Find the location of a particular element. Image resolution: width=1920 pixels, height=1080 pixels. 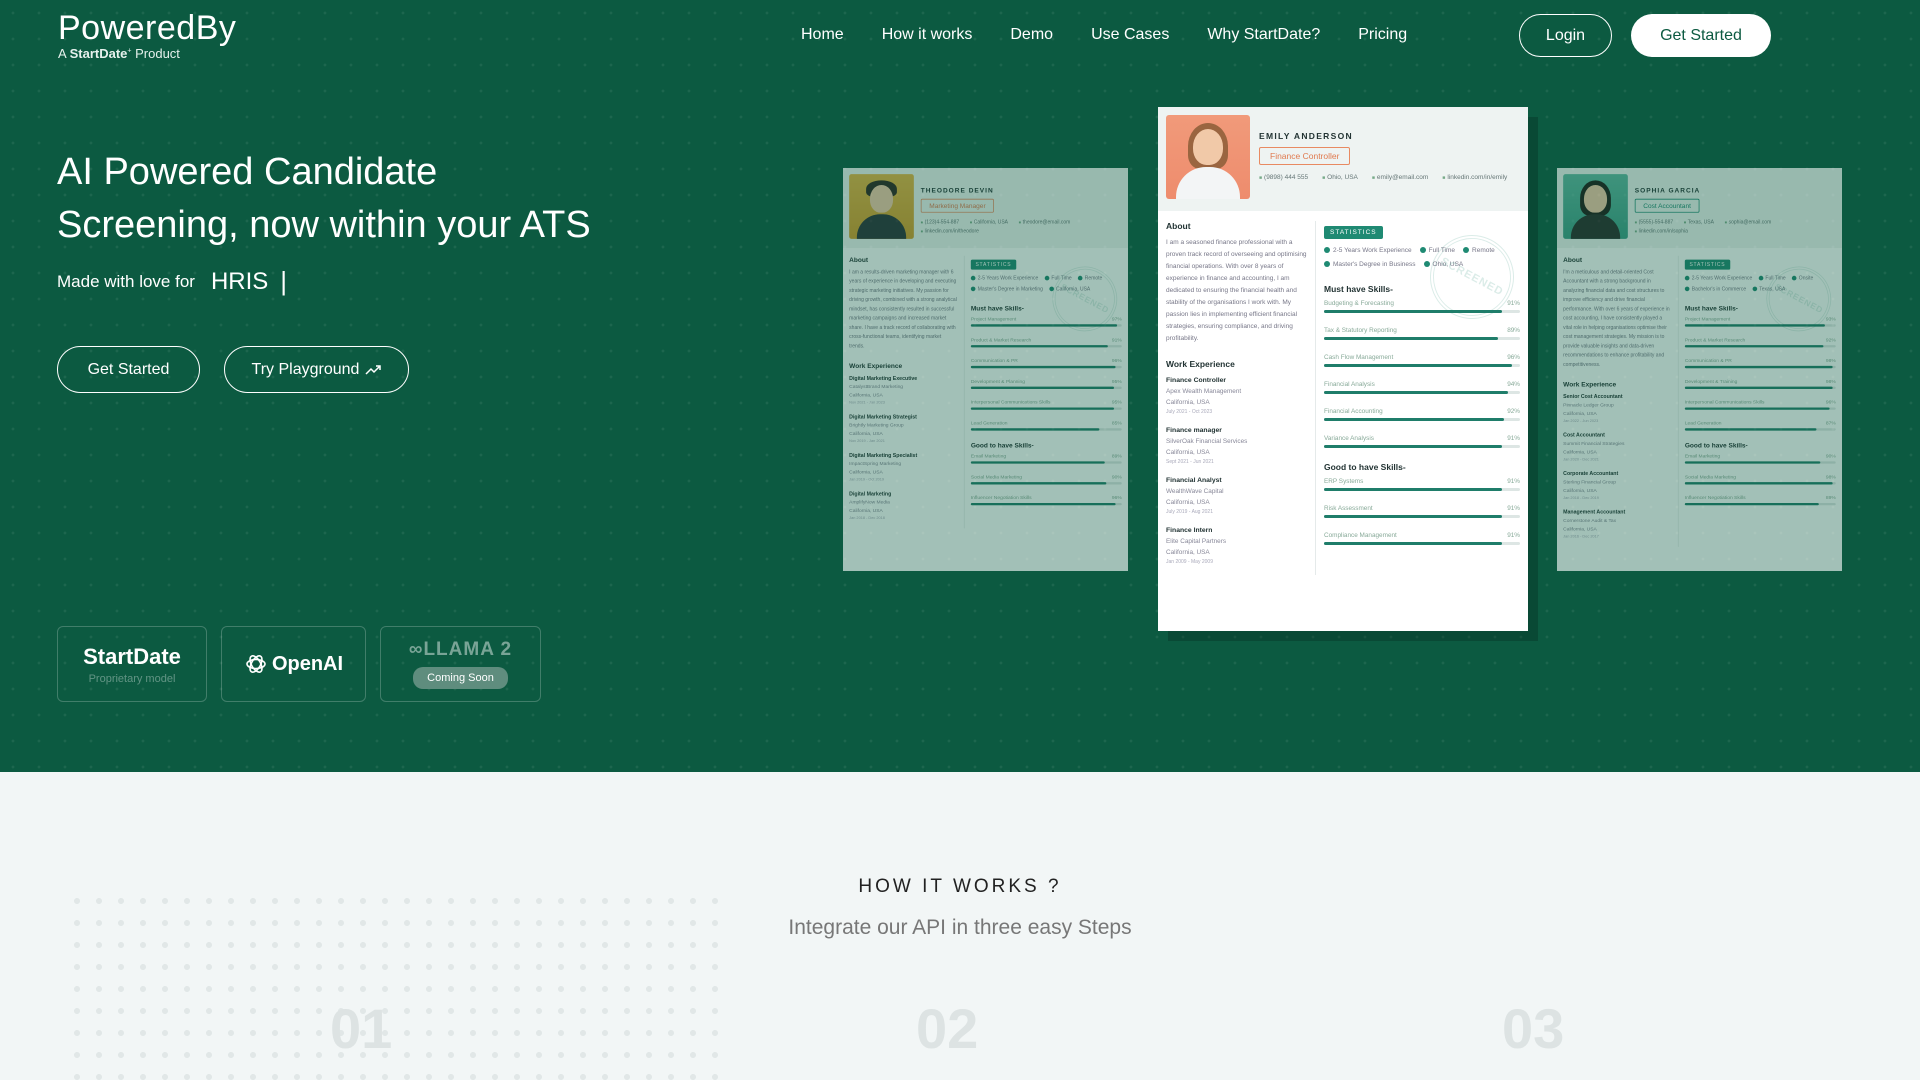

candidate-photo is located at coordinates (1208, 157).